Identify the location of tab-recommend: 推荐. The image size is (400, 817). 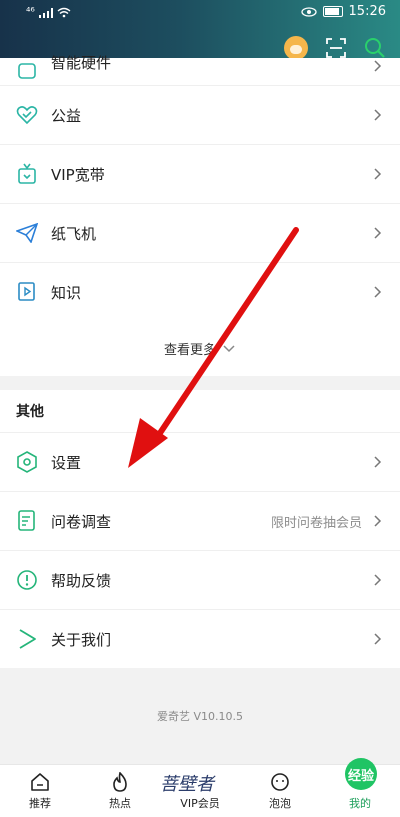
(40, 791).